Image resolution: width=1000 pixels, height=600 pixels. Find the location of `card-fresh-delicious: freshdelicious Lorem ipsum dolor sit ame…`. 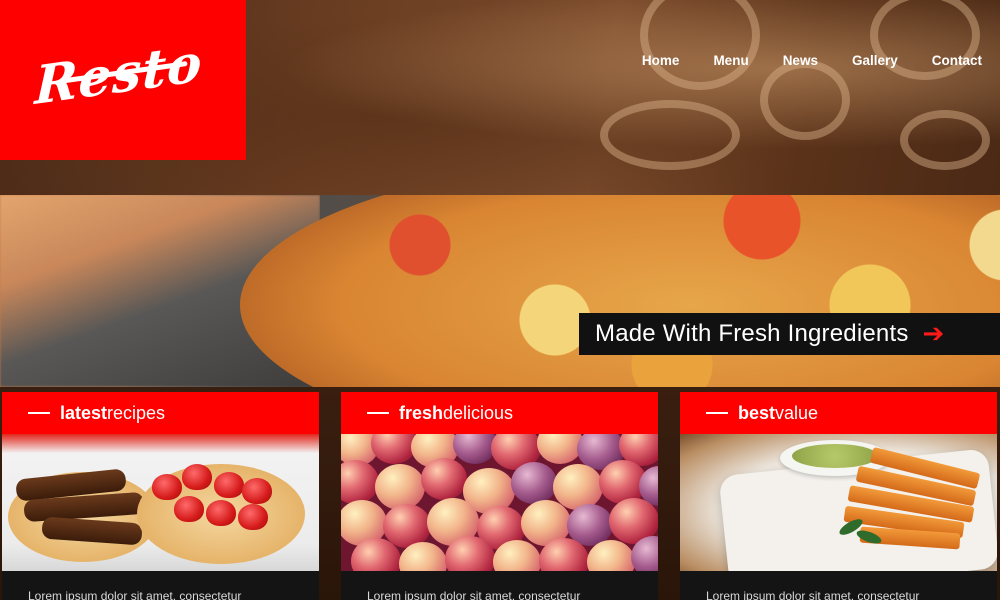

card-fresh-delicious: freshdelicious Lorem ipsum dolor sit ame… is located at coordinates (499, 496).